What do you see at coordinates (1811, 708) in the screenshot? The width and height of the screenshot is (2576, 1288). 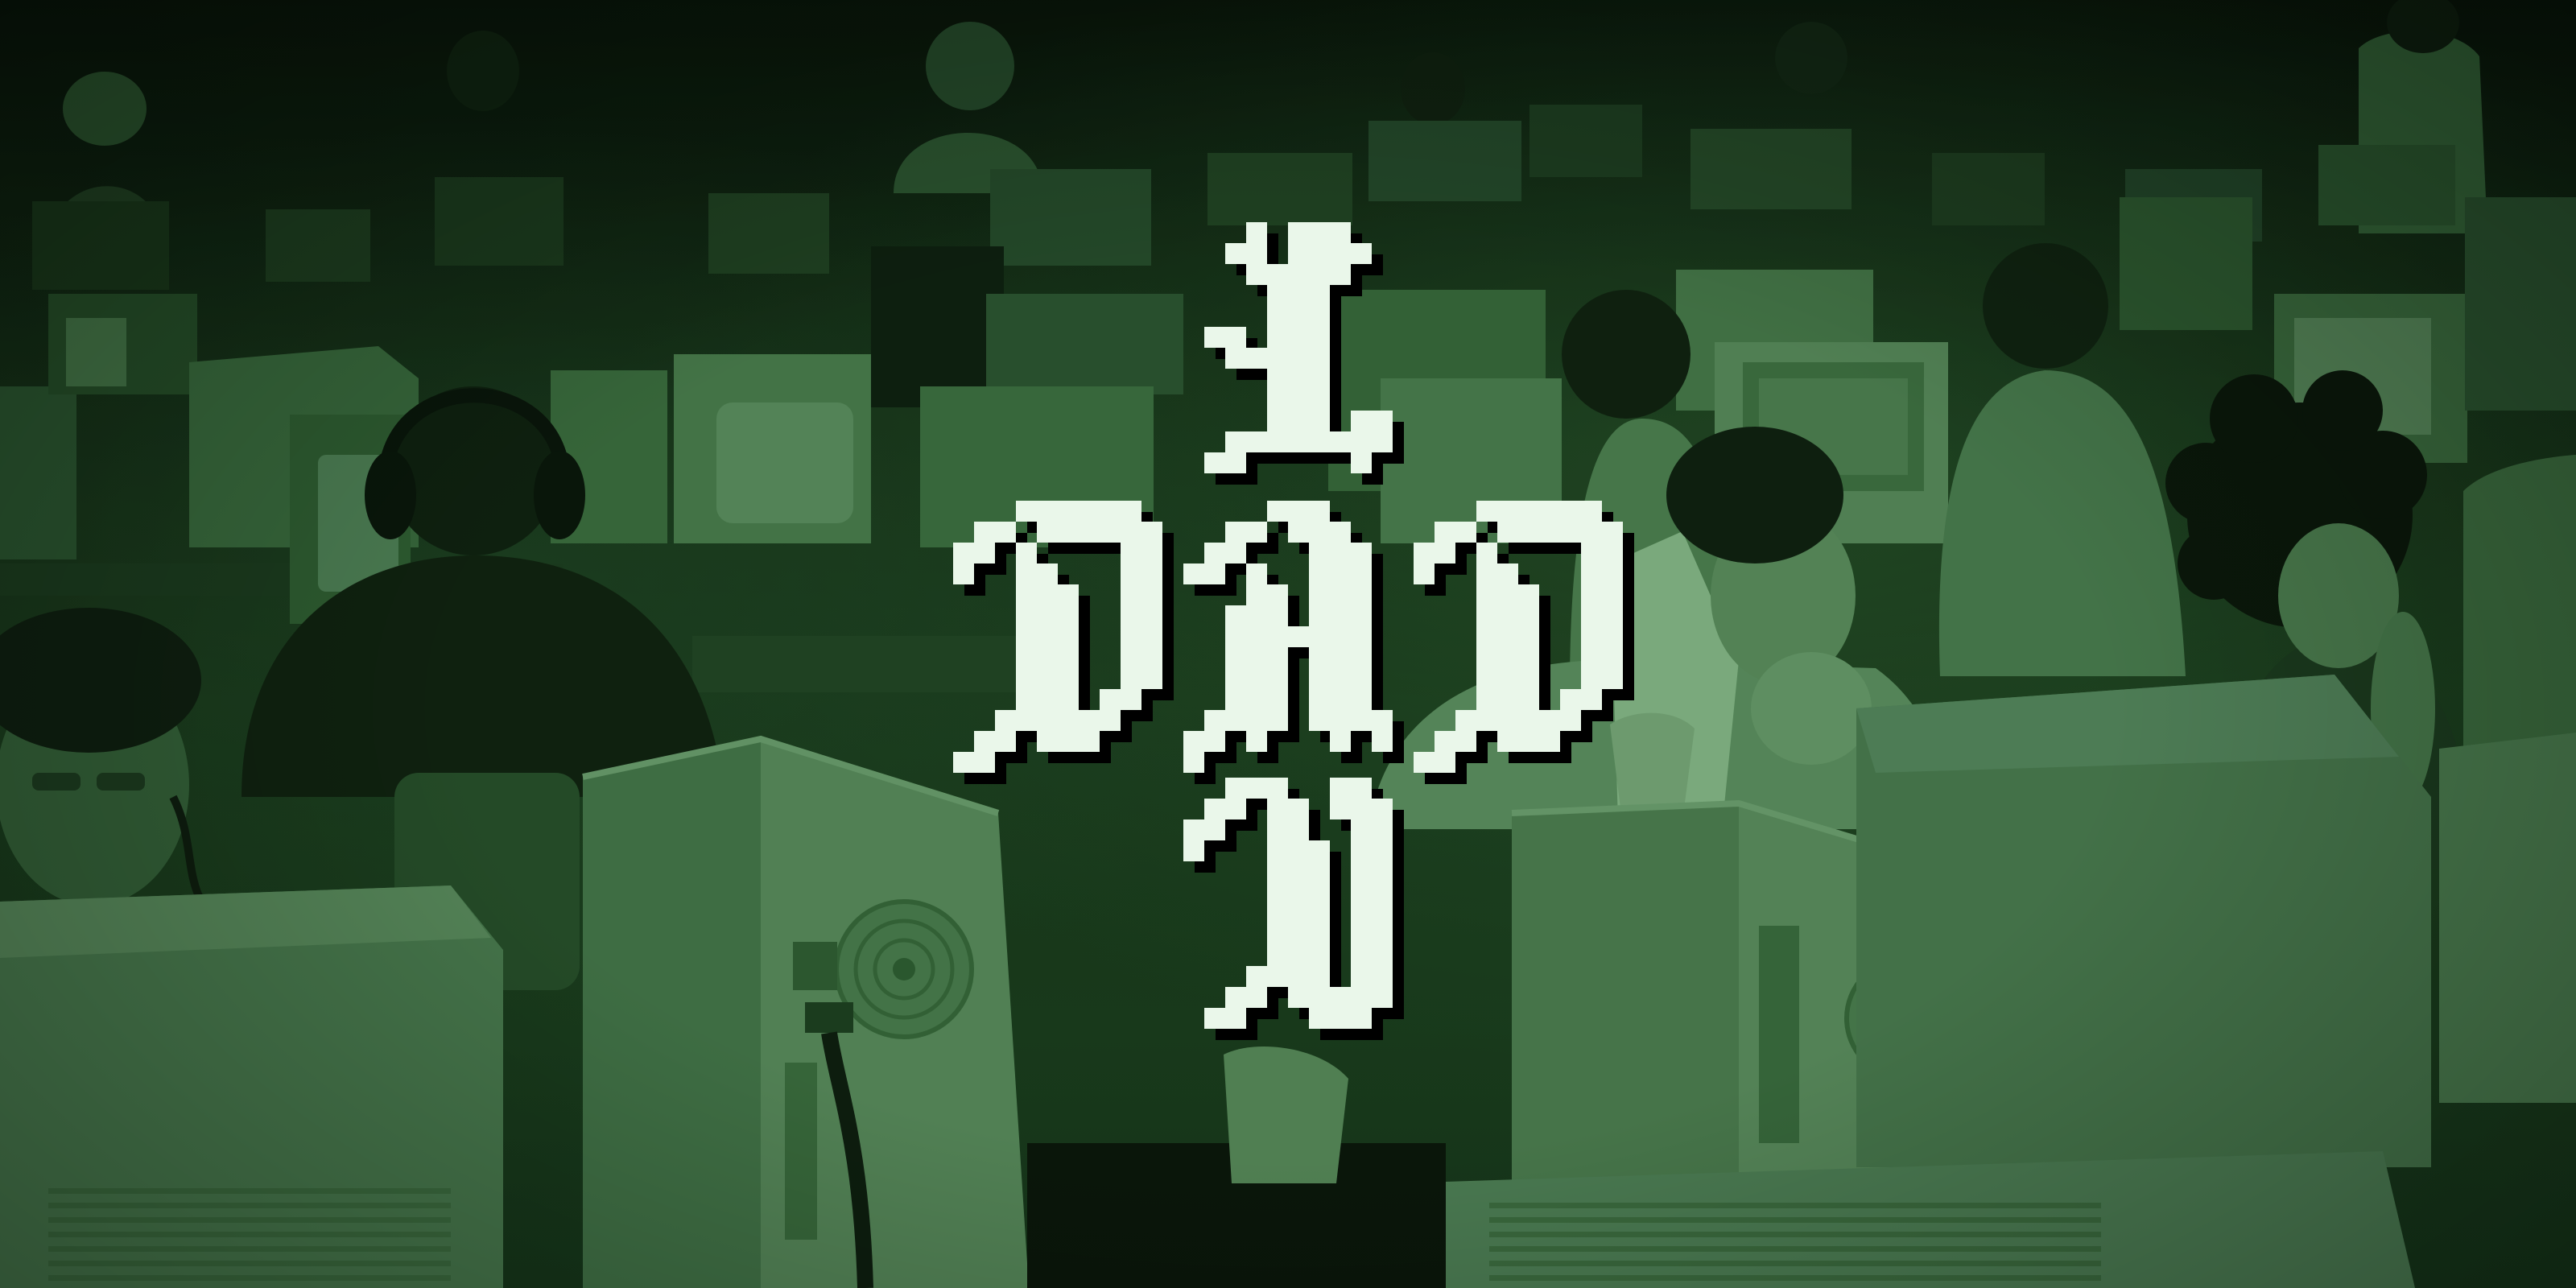 I see `gamer-hand` at bounding box center [1811, 708].